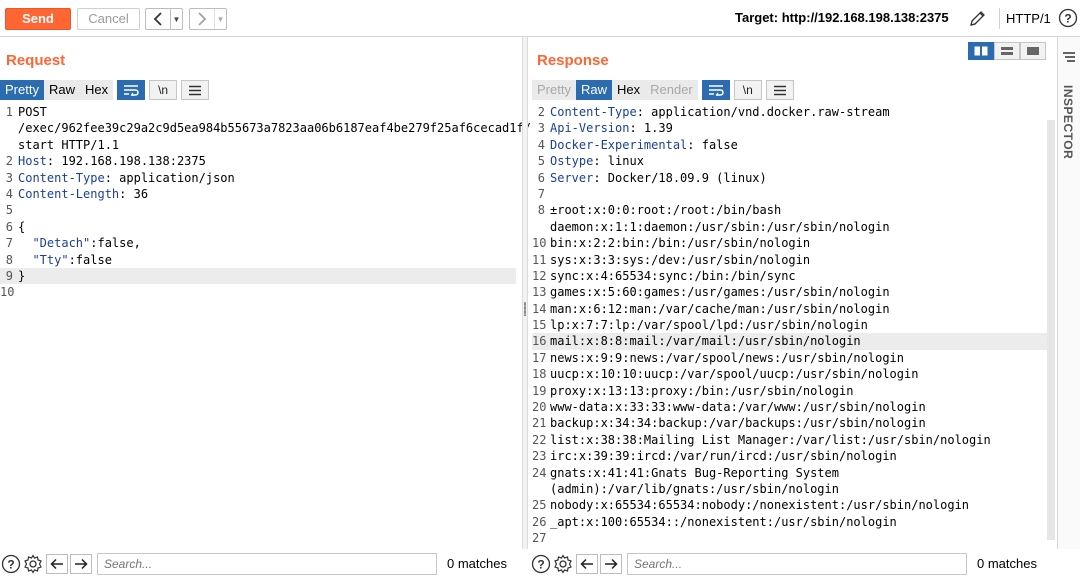 This screenshot has height=578, width=1080. What do you see at coordinates (554, 90) in the screenshot?
I see `response-tab-pretty: Pretty` at bounding box center [554, 90].